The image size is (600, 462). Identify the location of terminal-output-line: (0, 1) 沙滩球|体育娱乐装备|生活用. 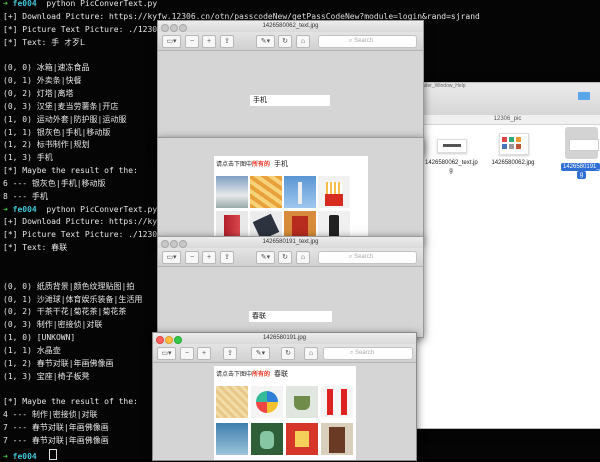
(73, 299).